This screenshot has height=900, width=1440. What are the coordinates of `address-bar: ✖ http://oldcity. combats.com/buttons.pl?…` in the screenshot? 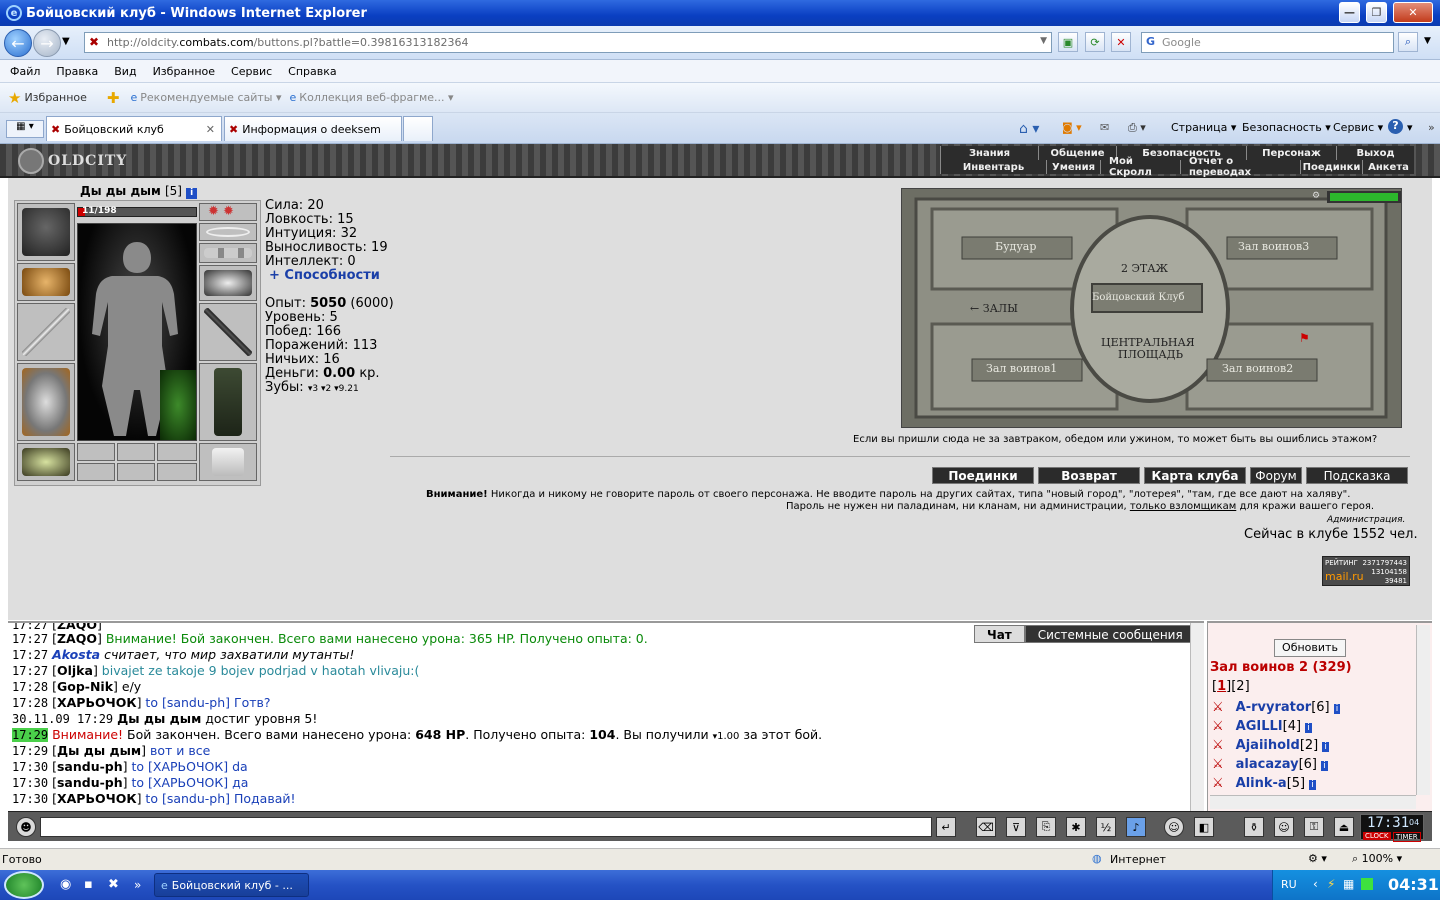 It's located at (568, 42).